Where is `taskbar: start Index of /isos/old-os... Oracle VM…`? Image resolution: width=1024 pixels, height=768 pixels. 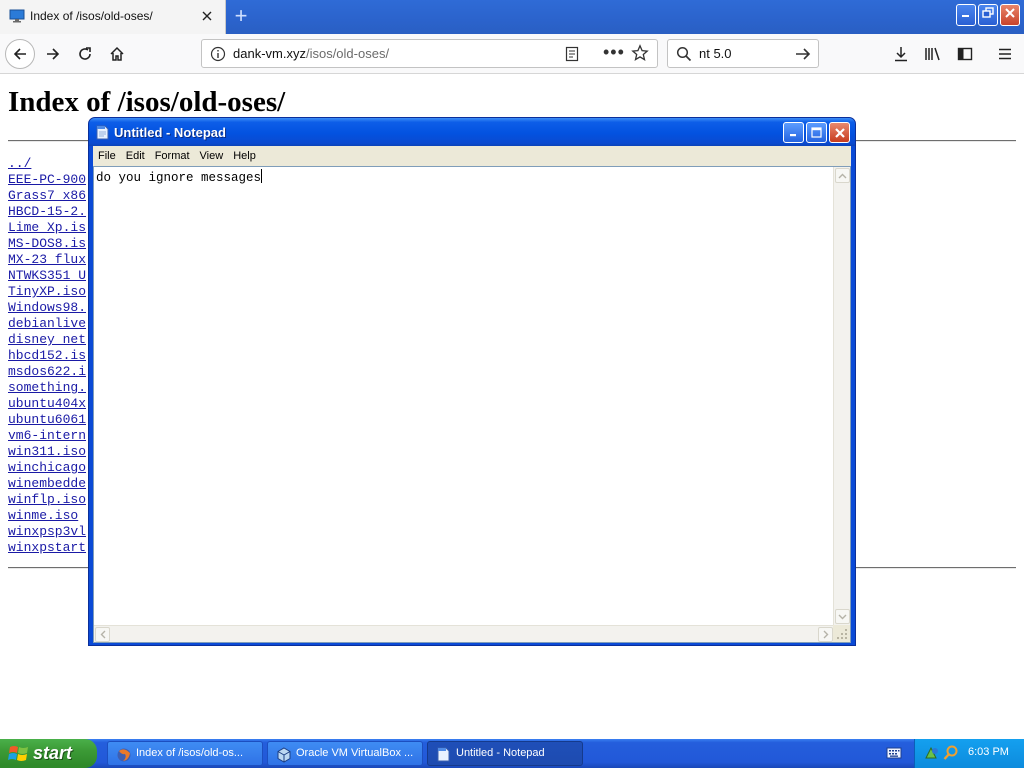 taskbar: start Index of /isos/old-os... Oracle VM… is located at coordinates (512, 753).